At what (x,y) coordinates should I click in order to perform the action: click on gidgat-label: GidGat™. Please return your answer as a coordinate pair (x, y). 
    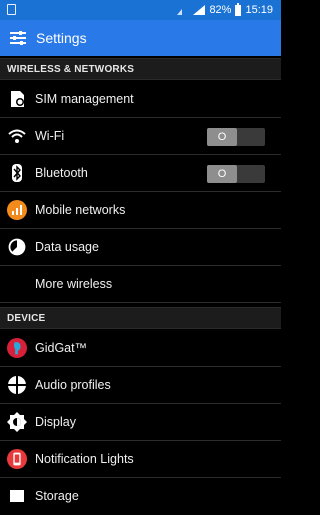
    Looking at the image, I should click on (61, 348).